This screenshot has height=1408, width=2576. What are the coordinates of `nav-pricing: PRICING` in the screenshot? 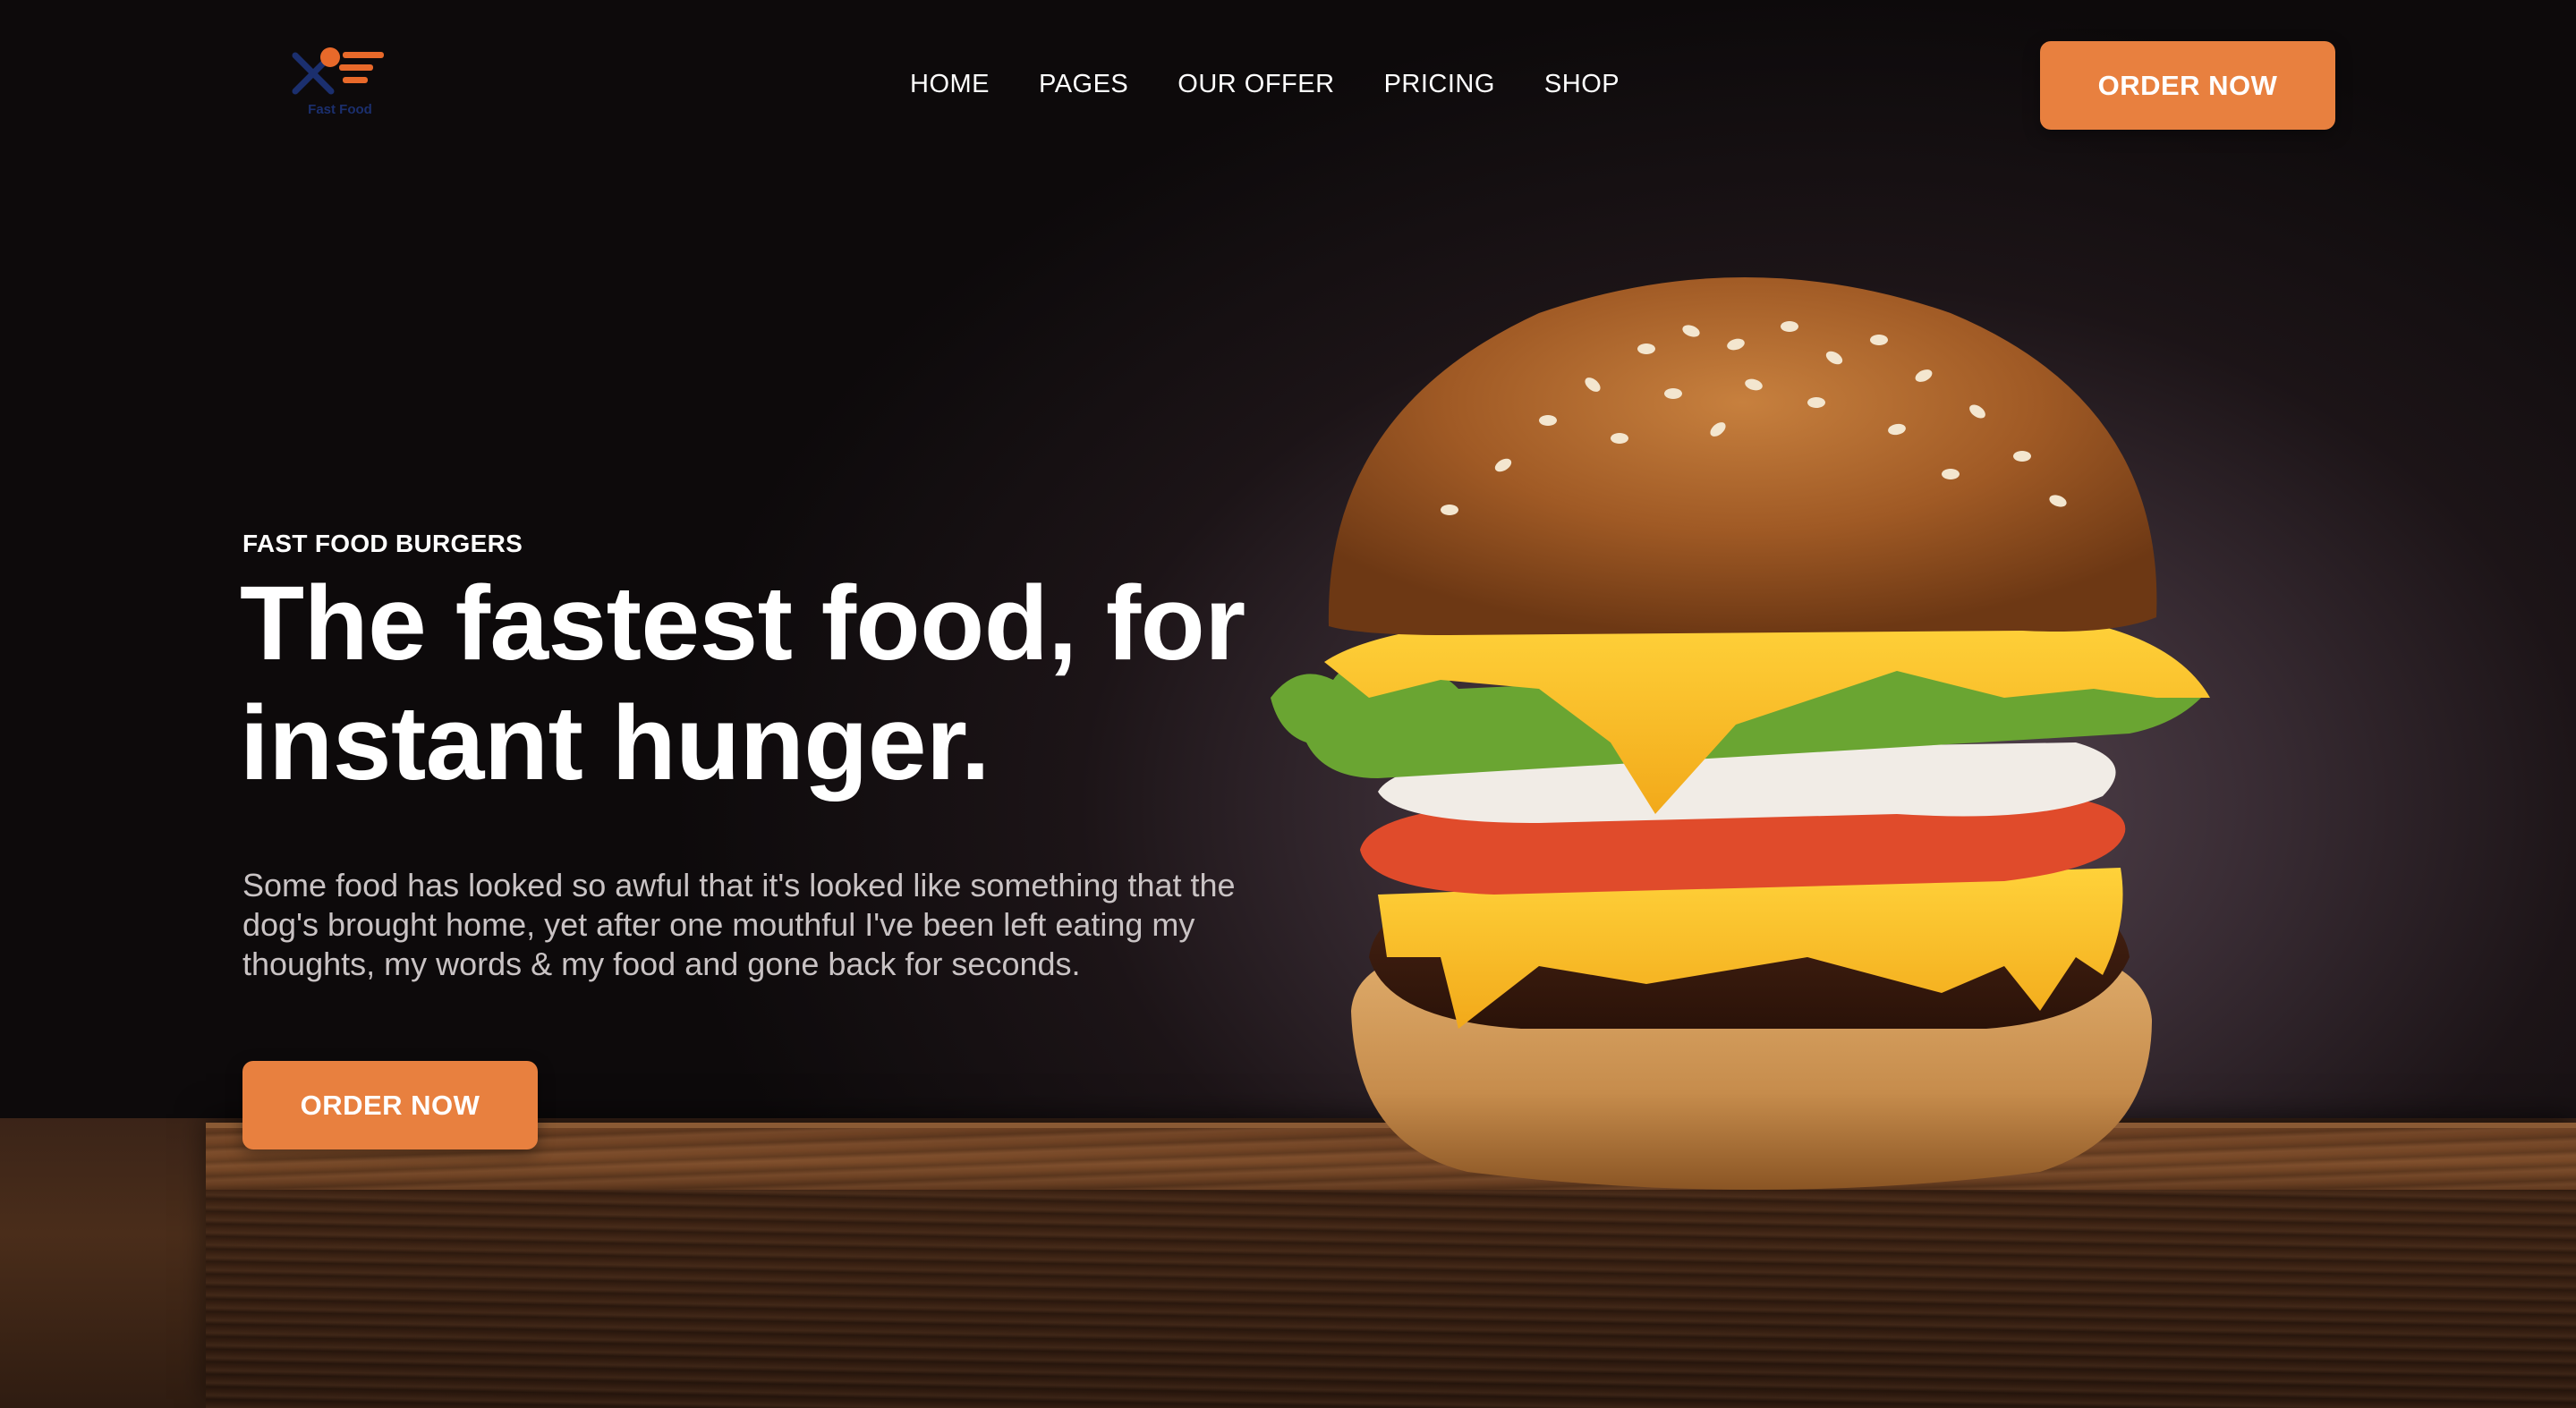 It's located at (1439, 84).